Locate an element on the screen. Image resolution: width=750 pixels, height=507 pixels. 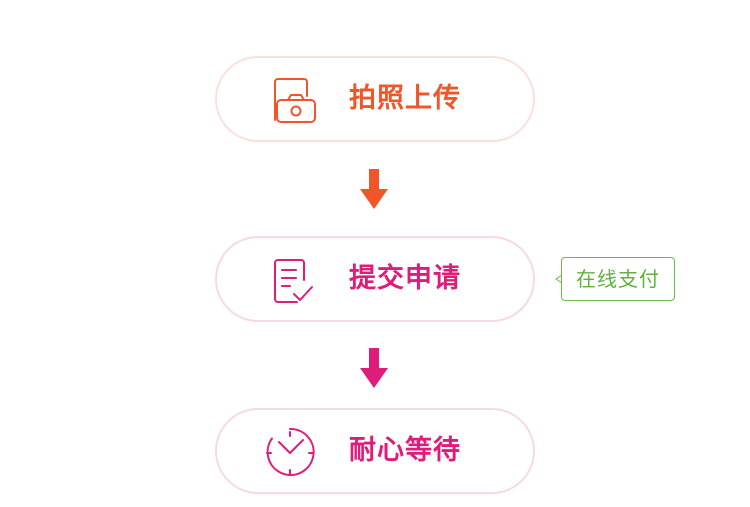
step-wait-patiently: 耐心等待 is located at coordinates (375, 451).